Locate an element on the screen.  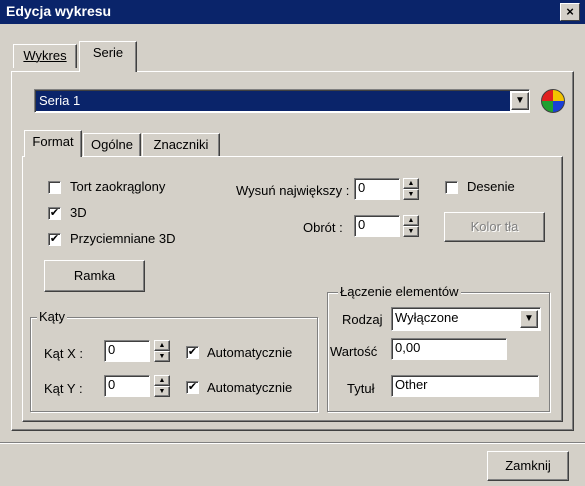
patterns-label: Desenie is located at coordinates (491, 186).